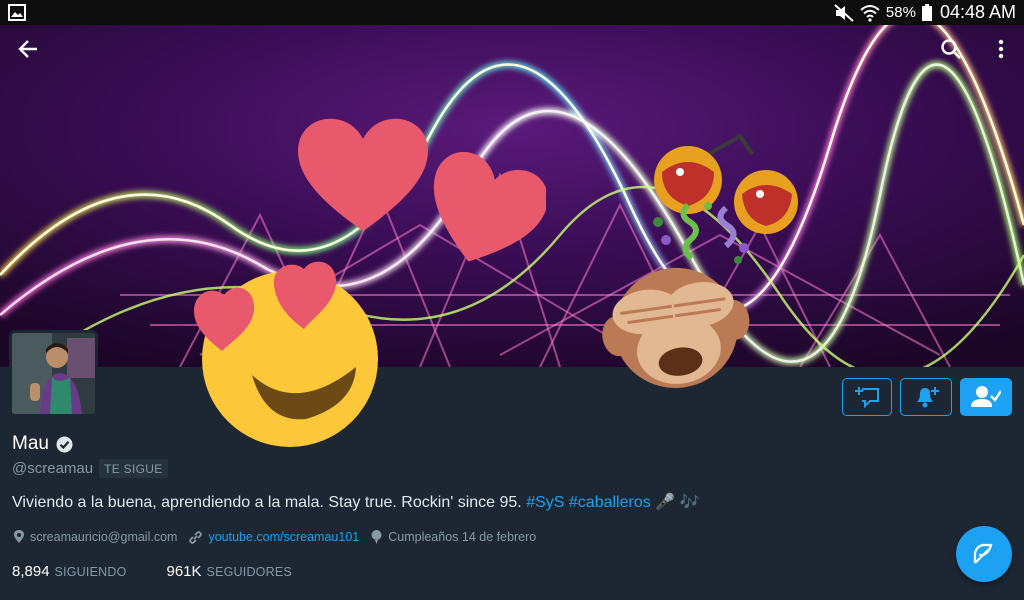  Describe the element at coordinates (376, 537) in the screenshot. I see `balloon-icon` at that location.